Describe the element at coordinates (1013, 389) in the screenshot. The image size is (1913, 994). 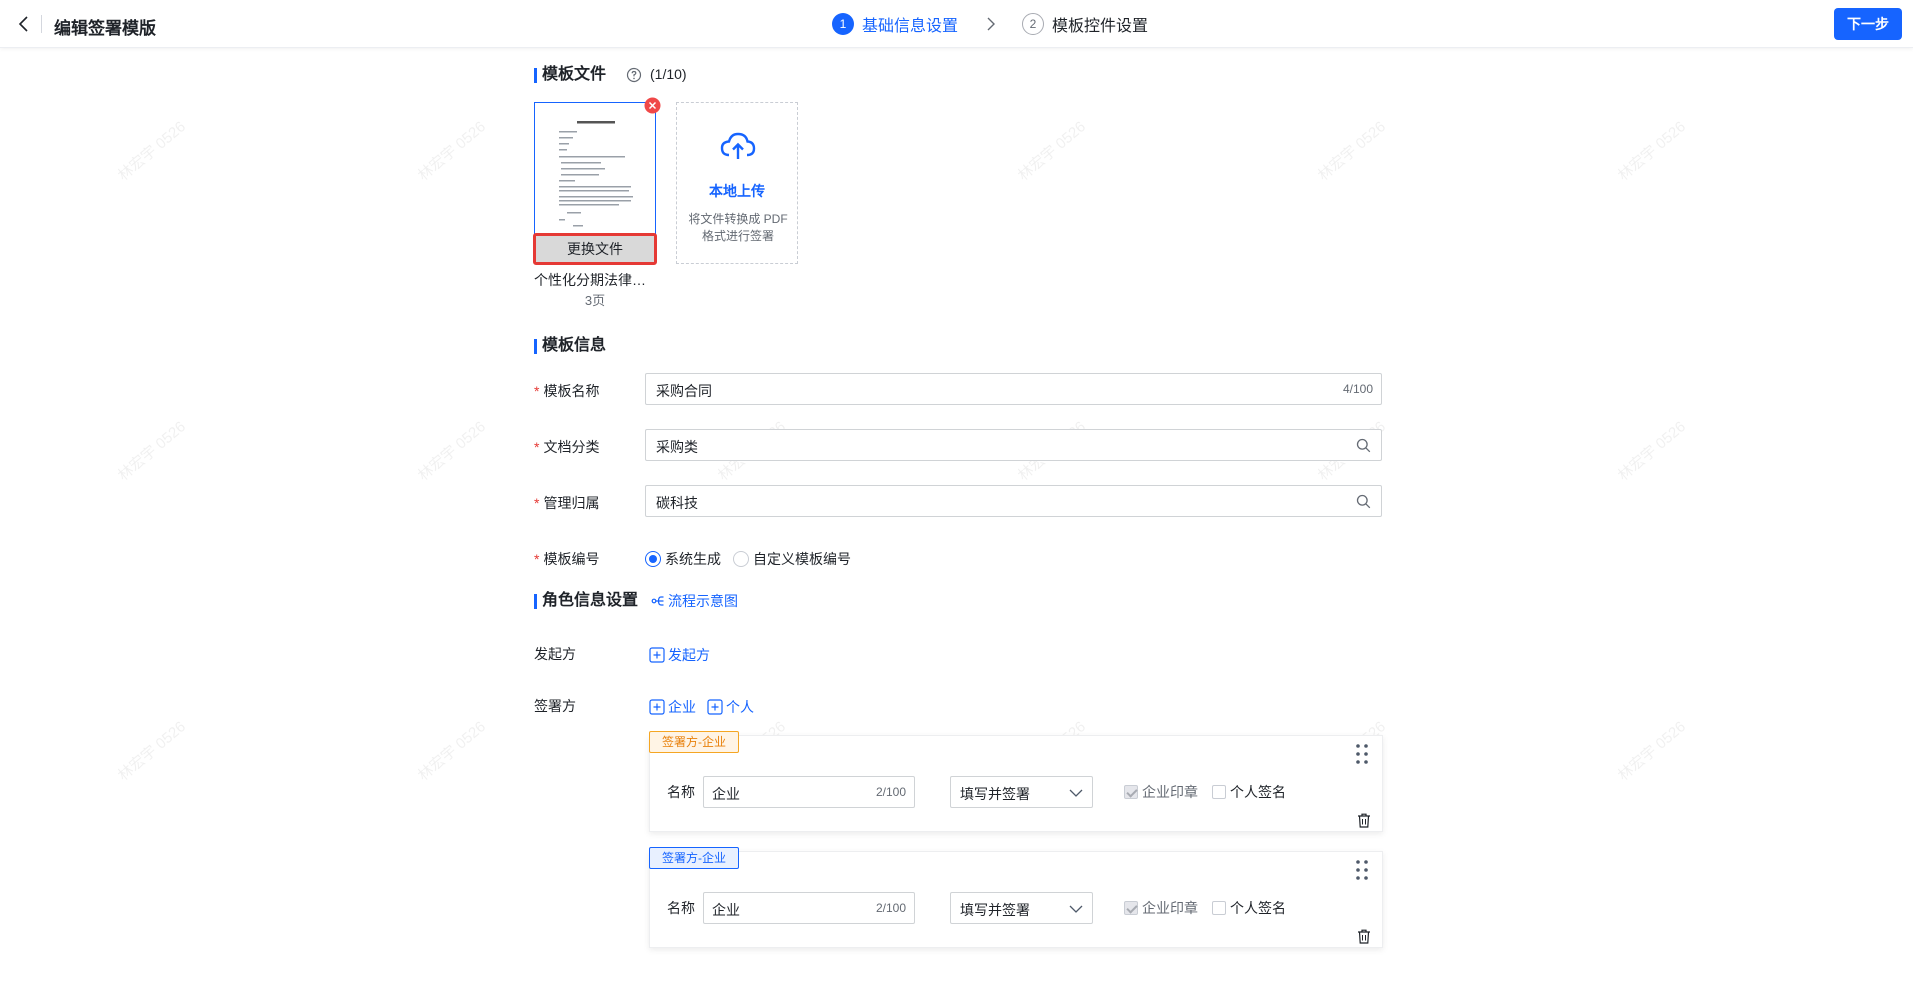
I see `template-name-input: 采购合同 4/100` at that location.